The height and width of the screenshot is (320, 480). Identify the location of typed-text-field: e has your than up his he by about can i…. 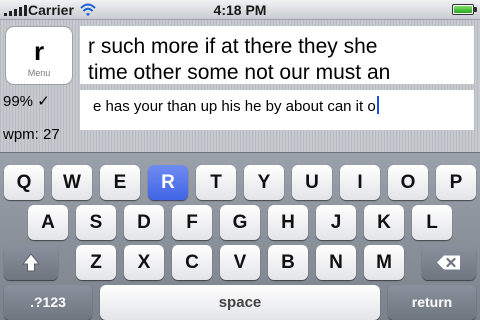
(277, 110).